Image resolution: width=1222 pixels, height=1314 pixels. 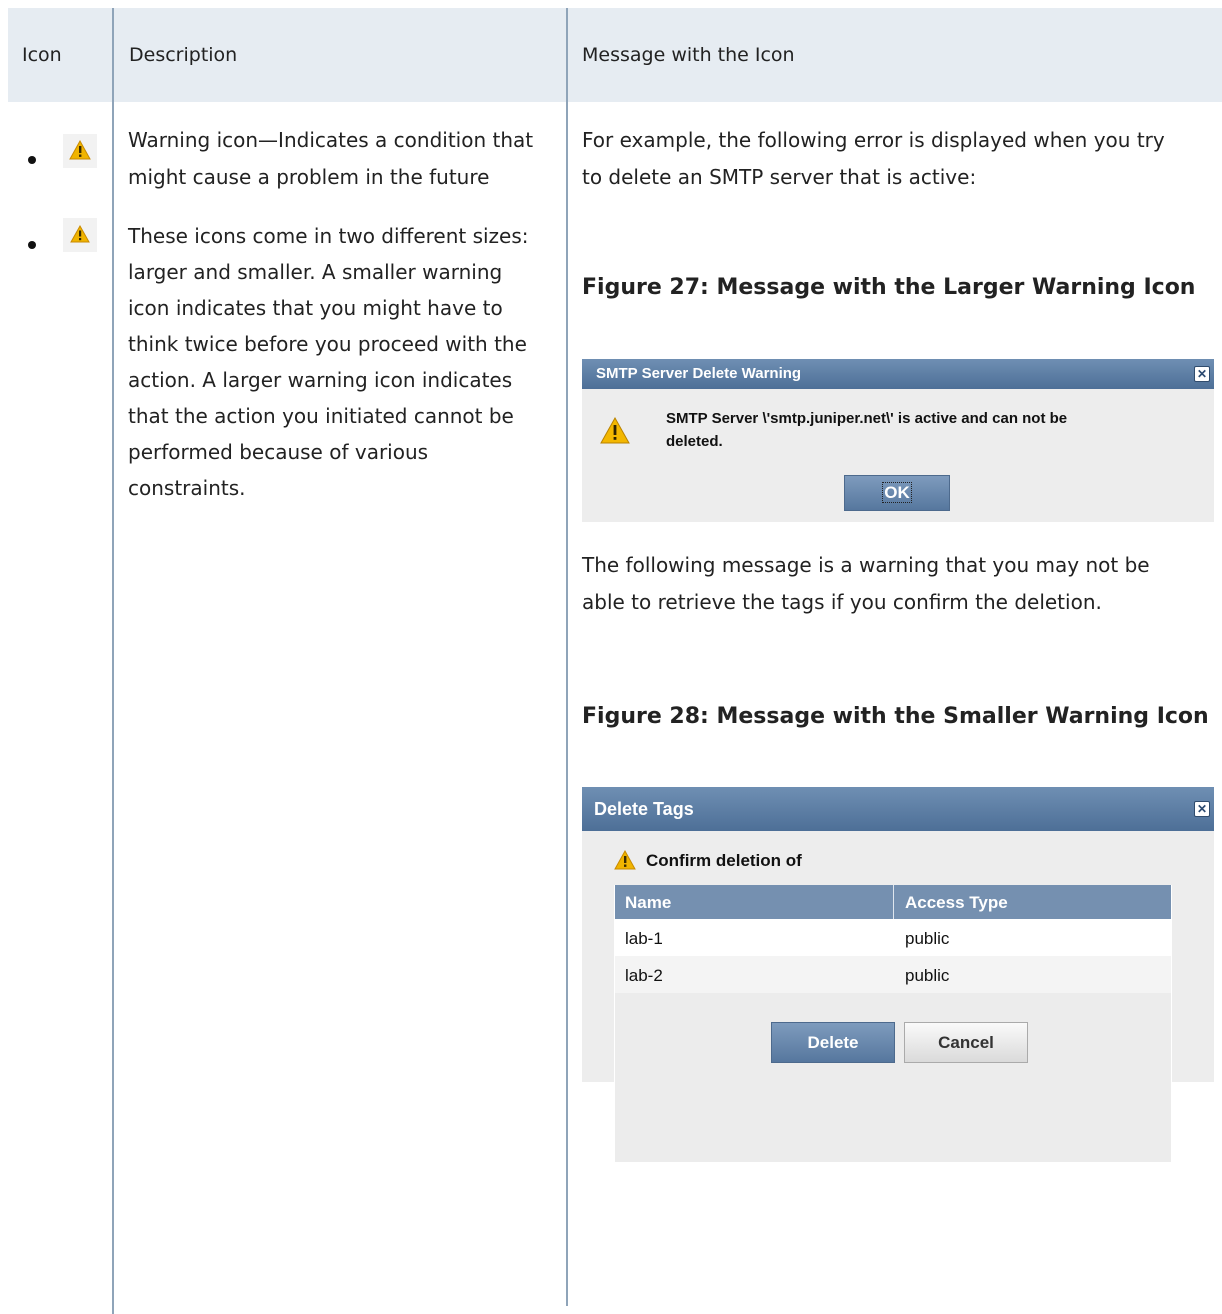 I want to click on column-name-header: Name, so click(x=648, y=903).